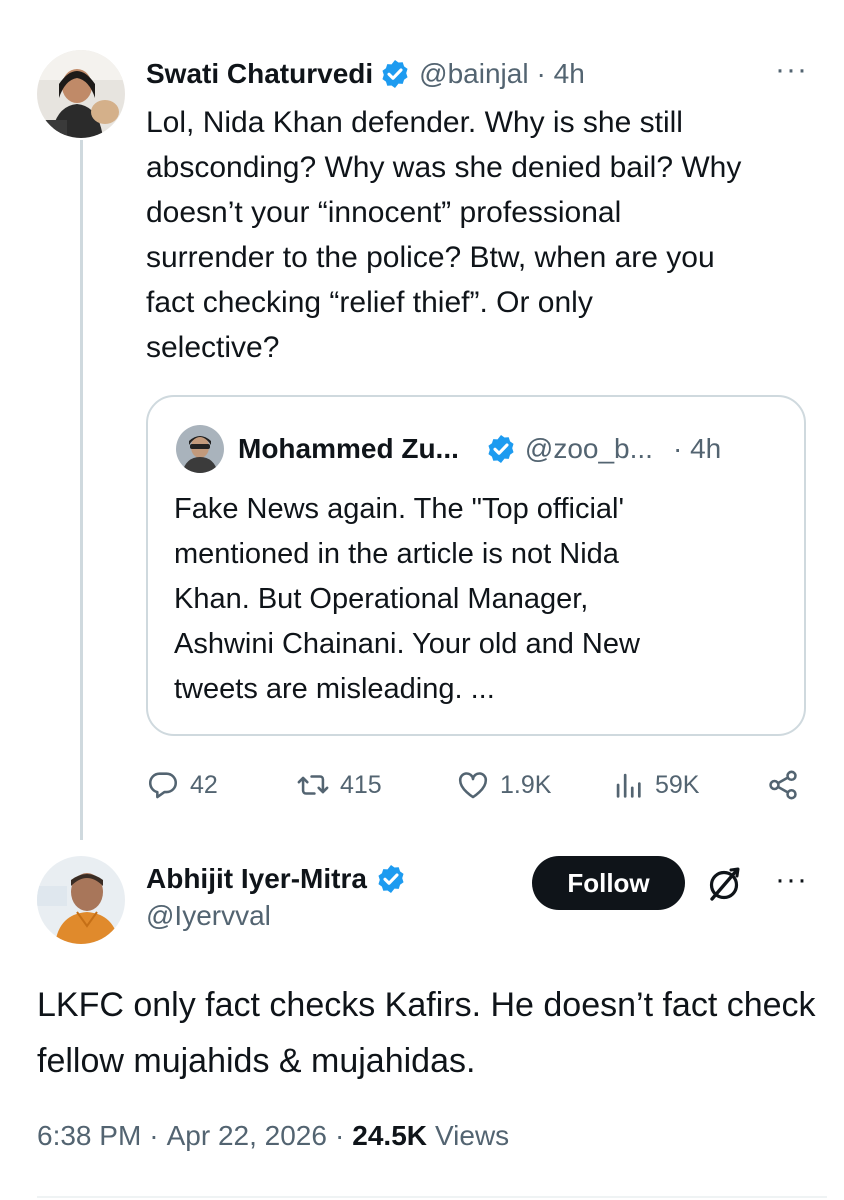 This screenshot has height=1200, width=844. Describe the element at coordinates (259, 74) in the screenshot. I see `author-name: Swati Chaturvedi` at that location.